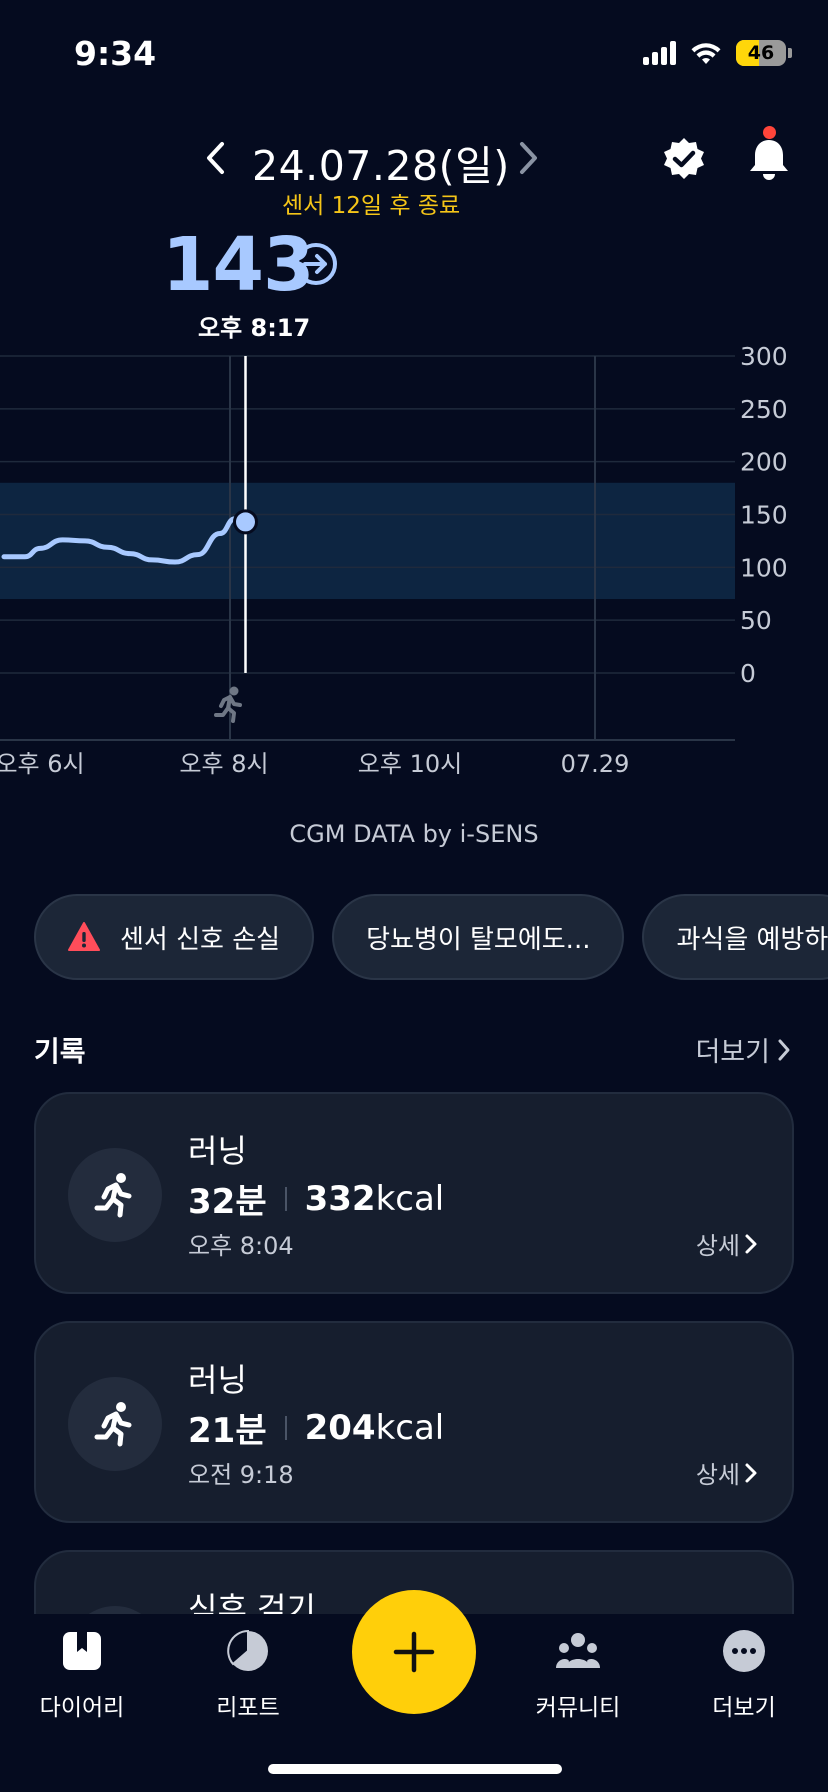 The height and width of the screenshot is (1792, 828). What do you see at coordinates (764, 515) in the screenshot?
I see `y-tick-label: 150` at bounding box center [764, 515].